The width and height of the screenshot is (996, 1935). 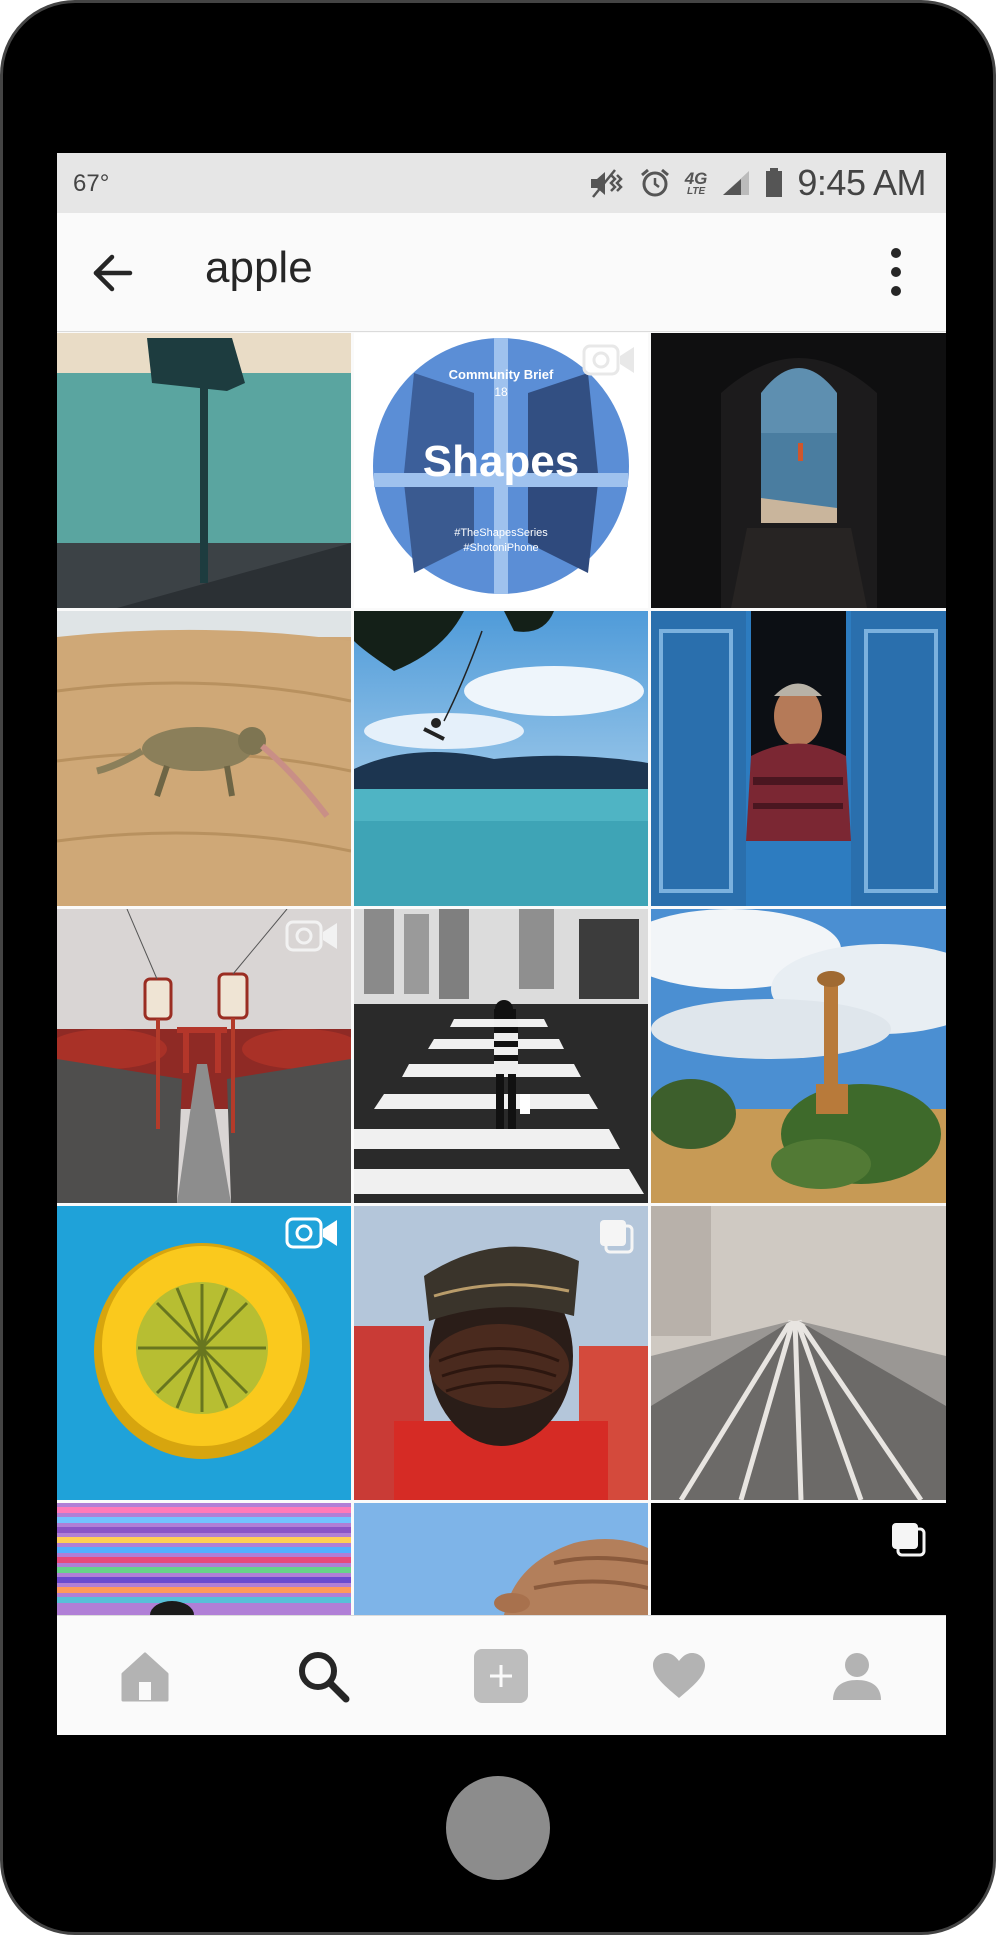 I want to click on status-time: 9:45 AM, so click(x=861, y=182).